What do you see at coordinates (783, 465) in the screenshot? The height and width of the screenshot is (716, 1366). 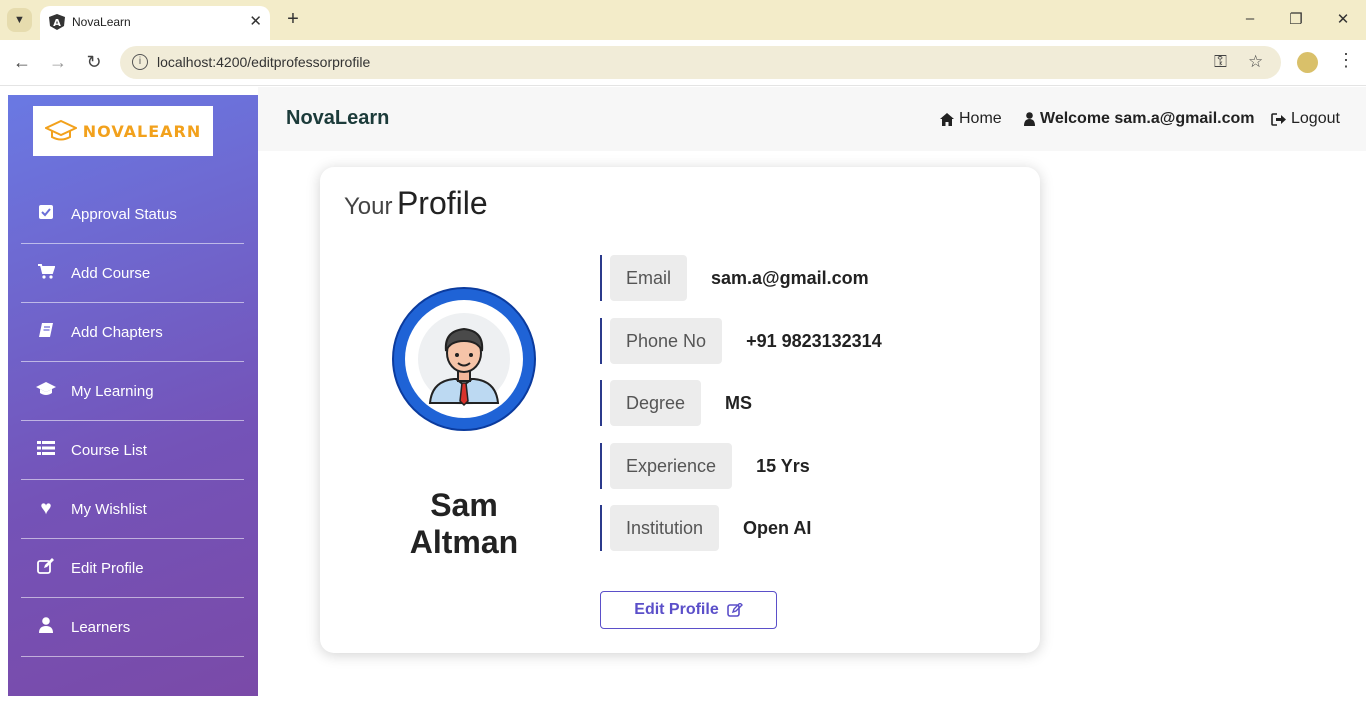 I see `info-value: 15 Yrs` at bounding box center [783, 465].